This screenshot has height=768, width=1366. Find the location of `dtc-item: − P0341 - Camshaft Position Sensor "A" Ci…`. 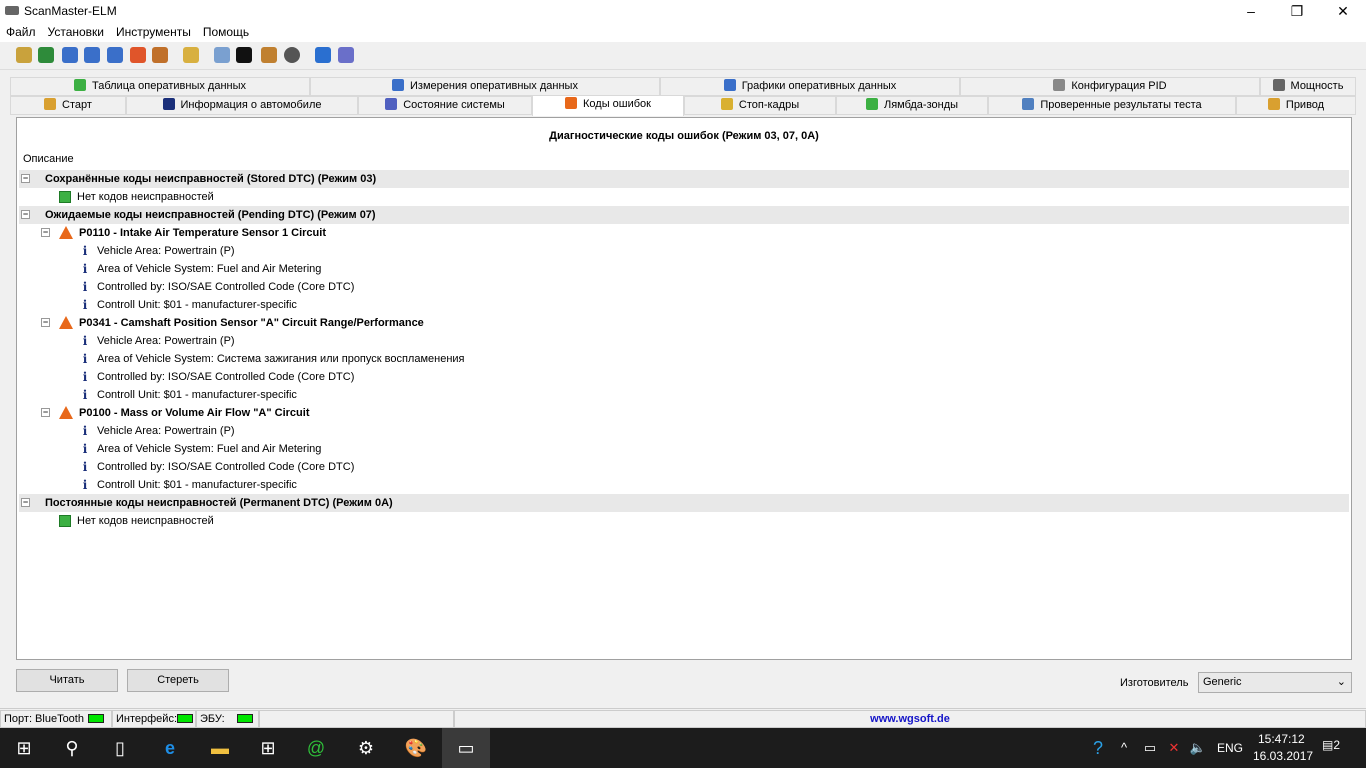

dtc-item: − P0341 - Camshaft Position Sensor "A" Ci… is located at coordinates (684, 323).